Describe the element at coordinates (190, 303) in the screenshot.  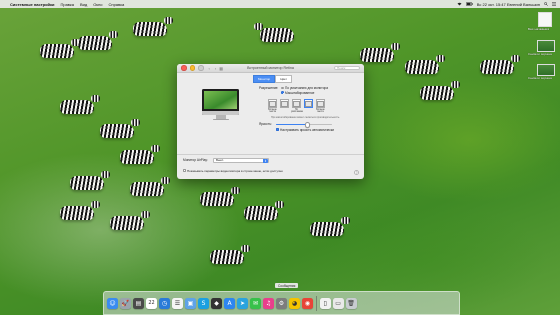
I see `preview-icon: ▣` at that location.